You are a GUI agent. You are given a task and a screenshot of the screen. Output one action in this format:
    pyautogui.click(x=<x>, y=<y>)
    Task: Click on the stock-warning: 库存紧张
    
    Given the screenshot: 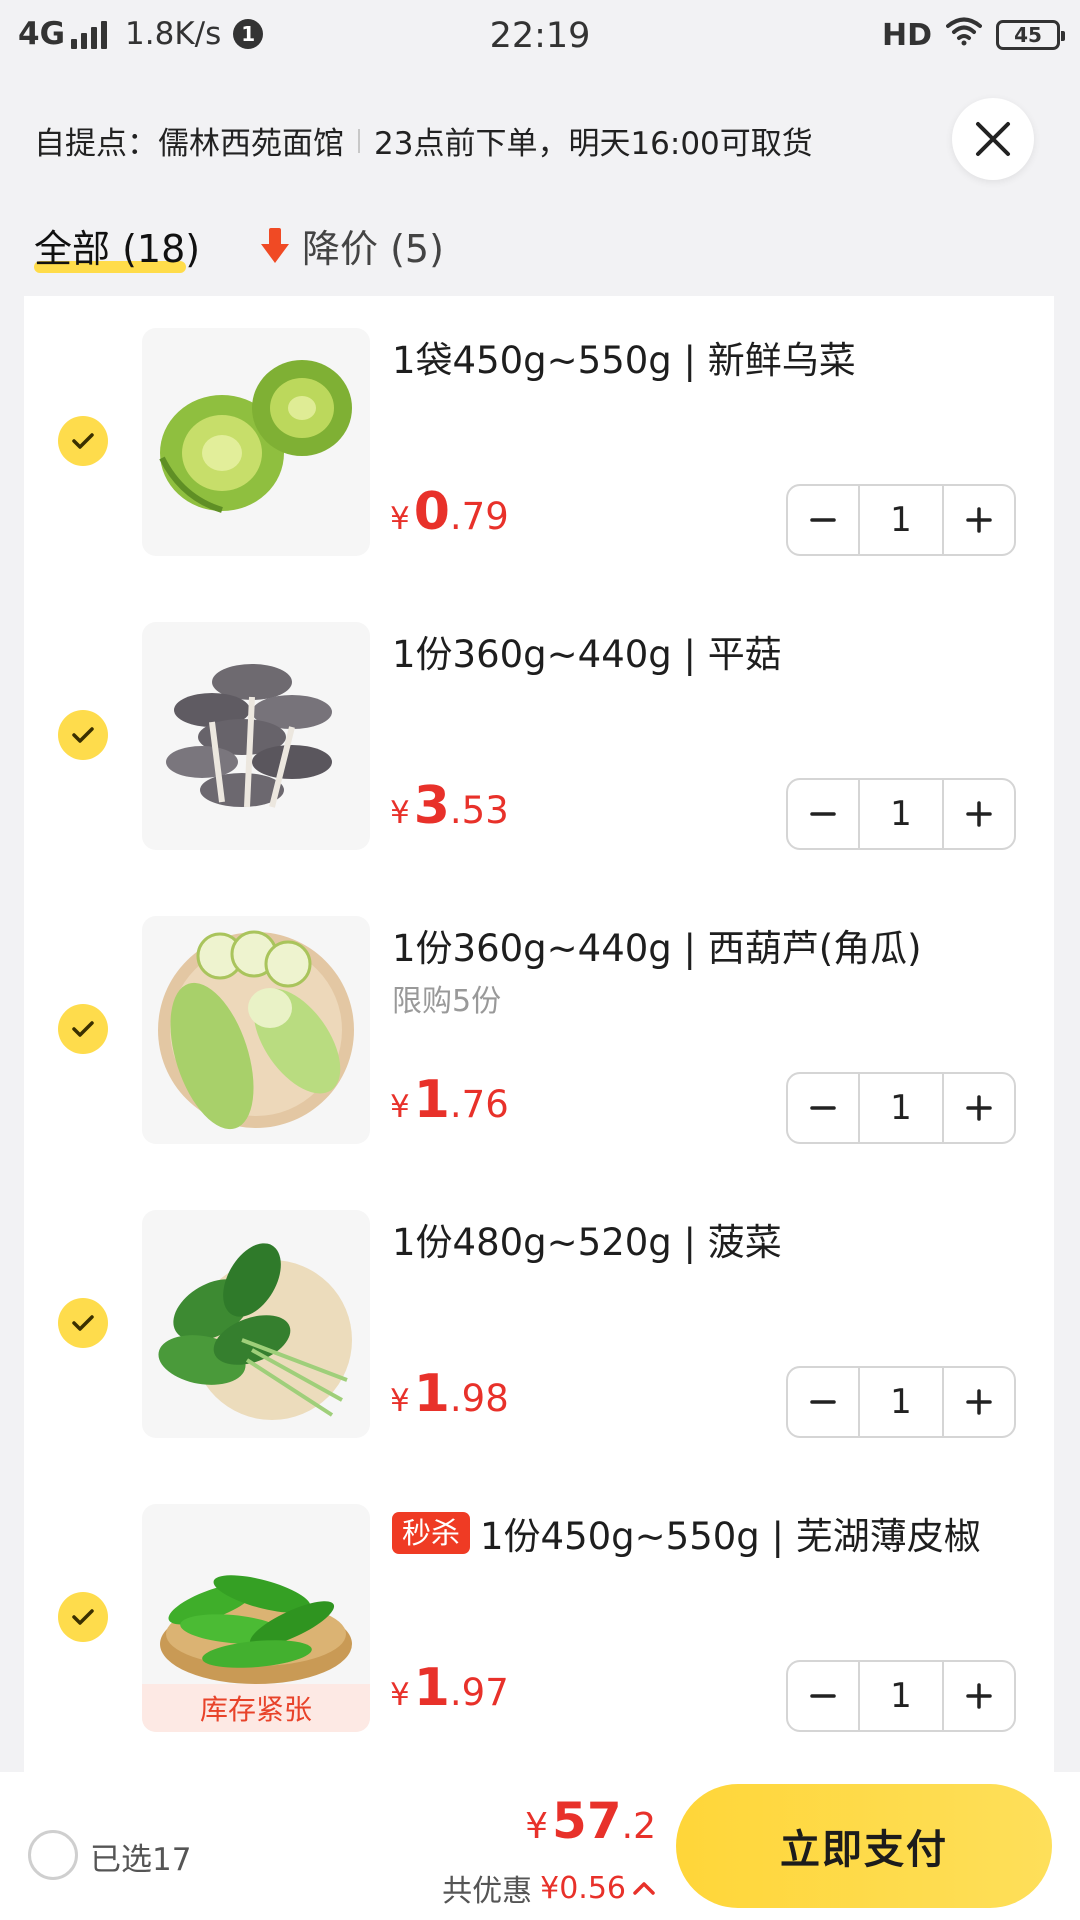 What is the action you would take?
    pyautogui.click(x=256, y=1708)
    